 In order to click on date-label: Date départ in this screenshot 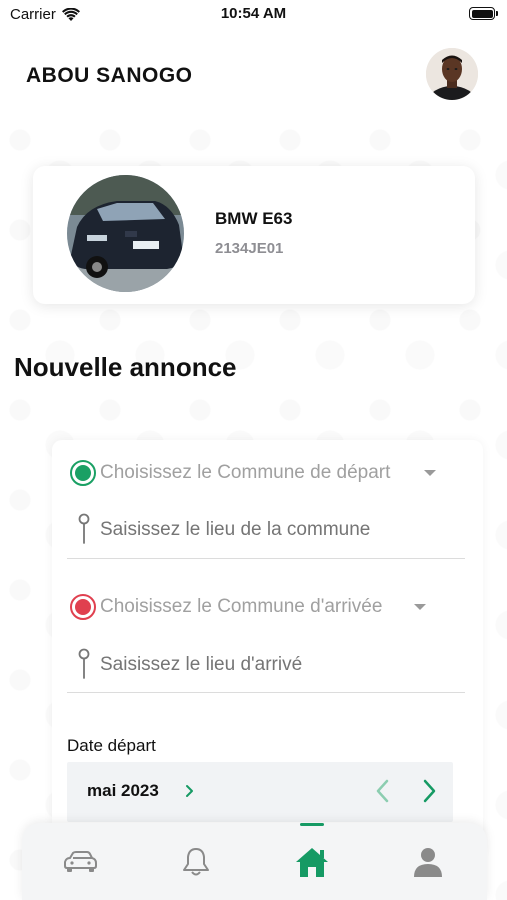, I will do `click(111, 745)`.